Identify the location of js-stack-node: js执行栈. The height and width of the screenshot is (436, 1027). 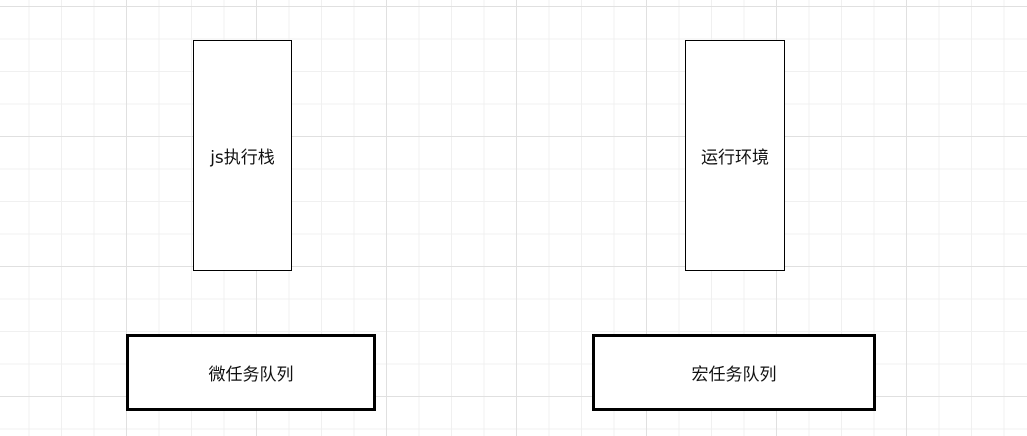
(242, 155).